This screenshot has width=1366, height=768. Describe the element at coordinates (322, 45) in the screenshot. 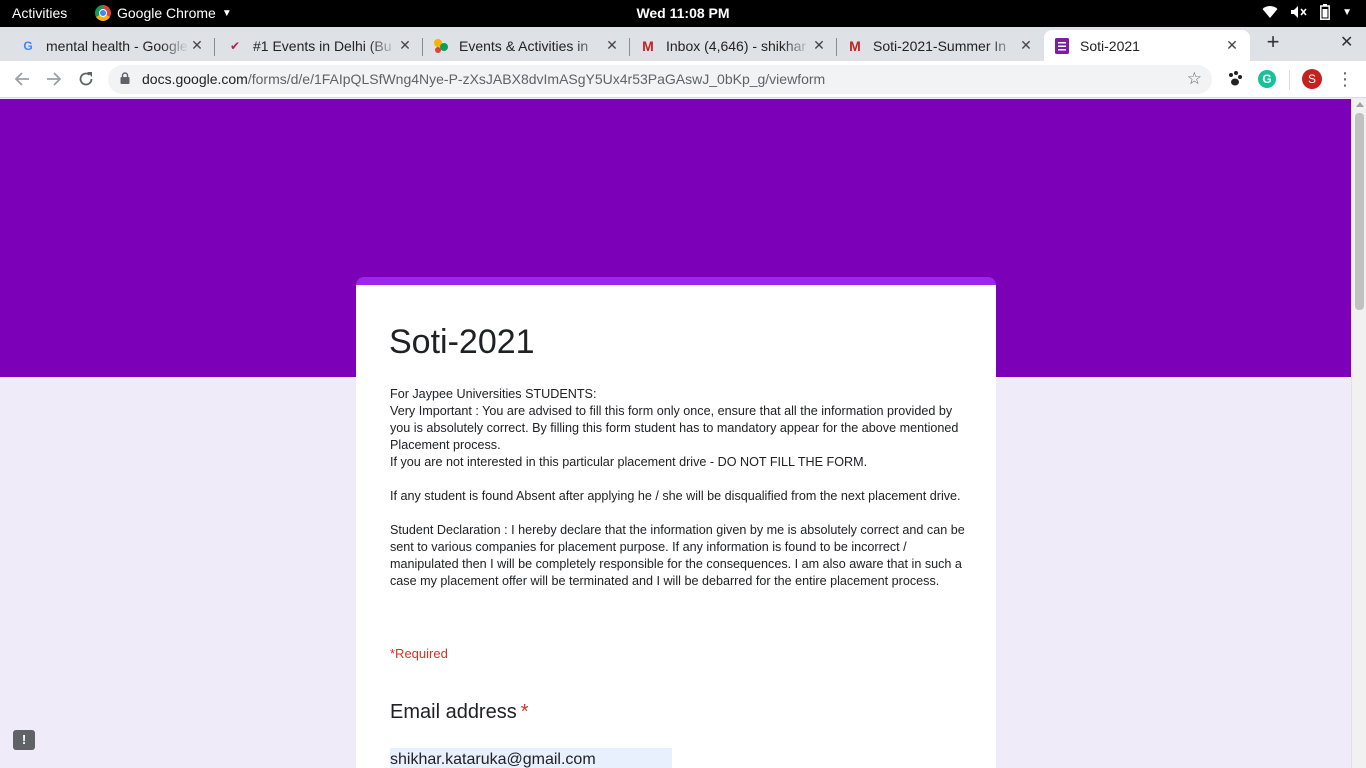

I see `tab-title: #1 Events in Delhi (Bu` at that location.